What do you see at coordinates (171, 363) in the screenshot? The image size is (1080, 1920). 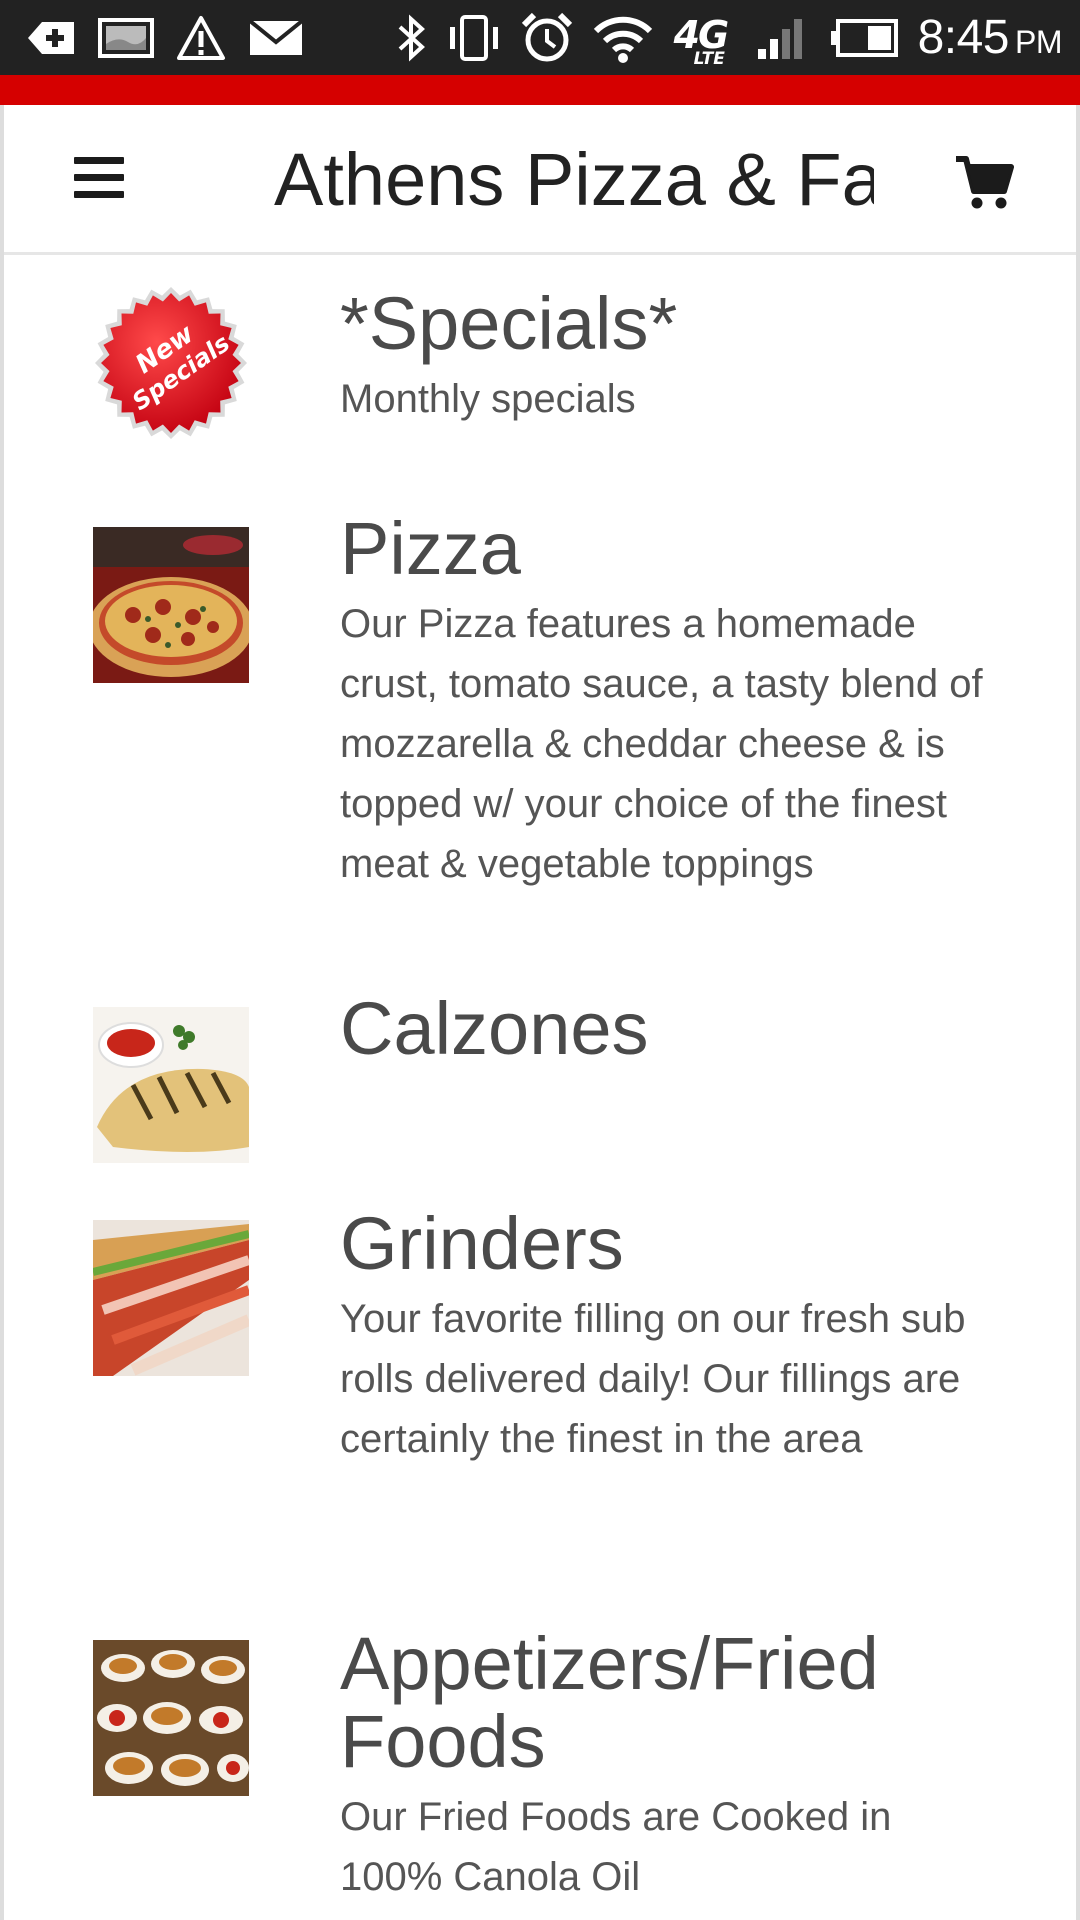 I see `specials-badge-image: New Specials` at bounding box center [171, 363].